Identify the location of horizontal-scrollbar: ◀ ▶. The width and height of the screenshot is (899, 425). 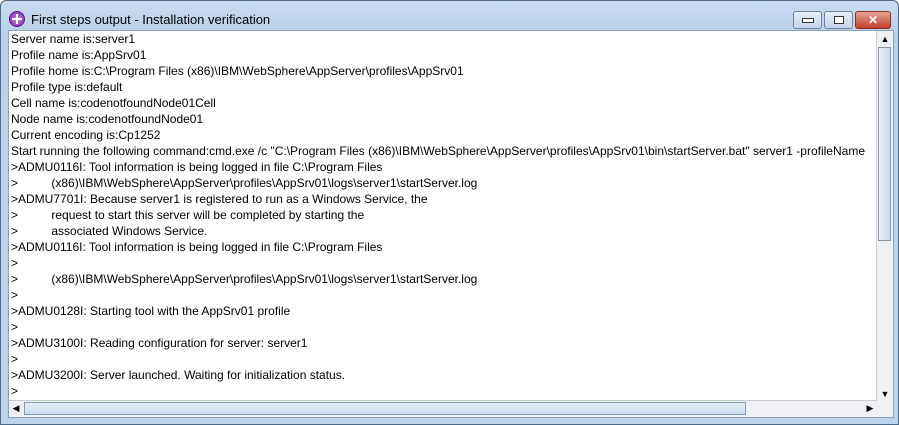
(443, 408).